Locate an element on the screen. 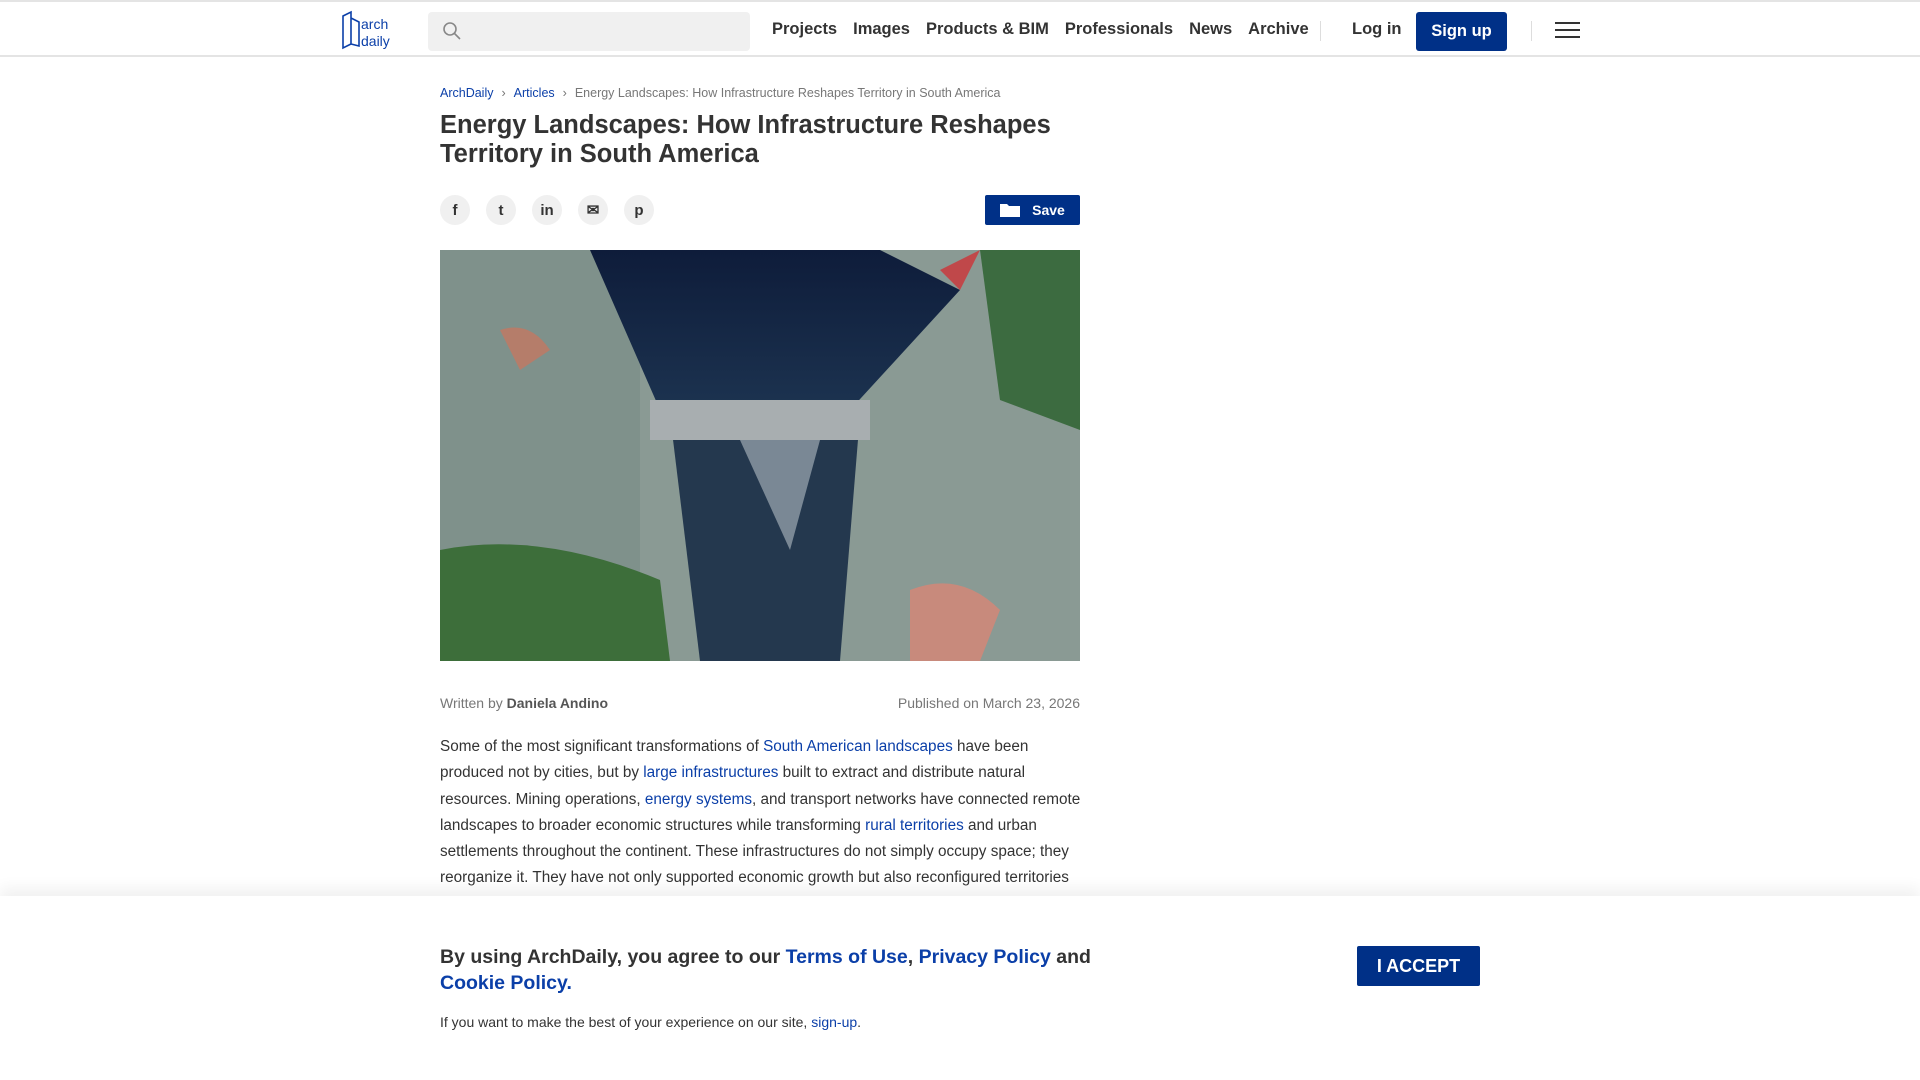 The image size is (1920, 1080). menu-icon is located at coordinates (1567, 31).